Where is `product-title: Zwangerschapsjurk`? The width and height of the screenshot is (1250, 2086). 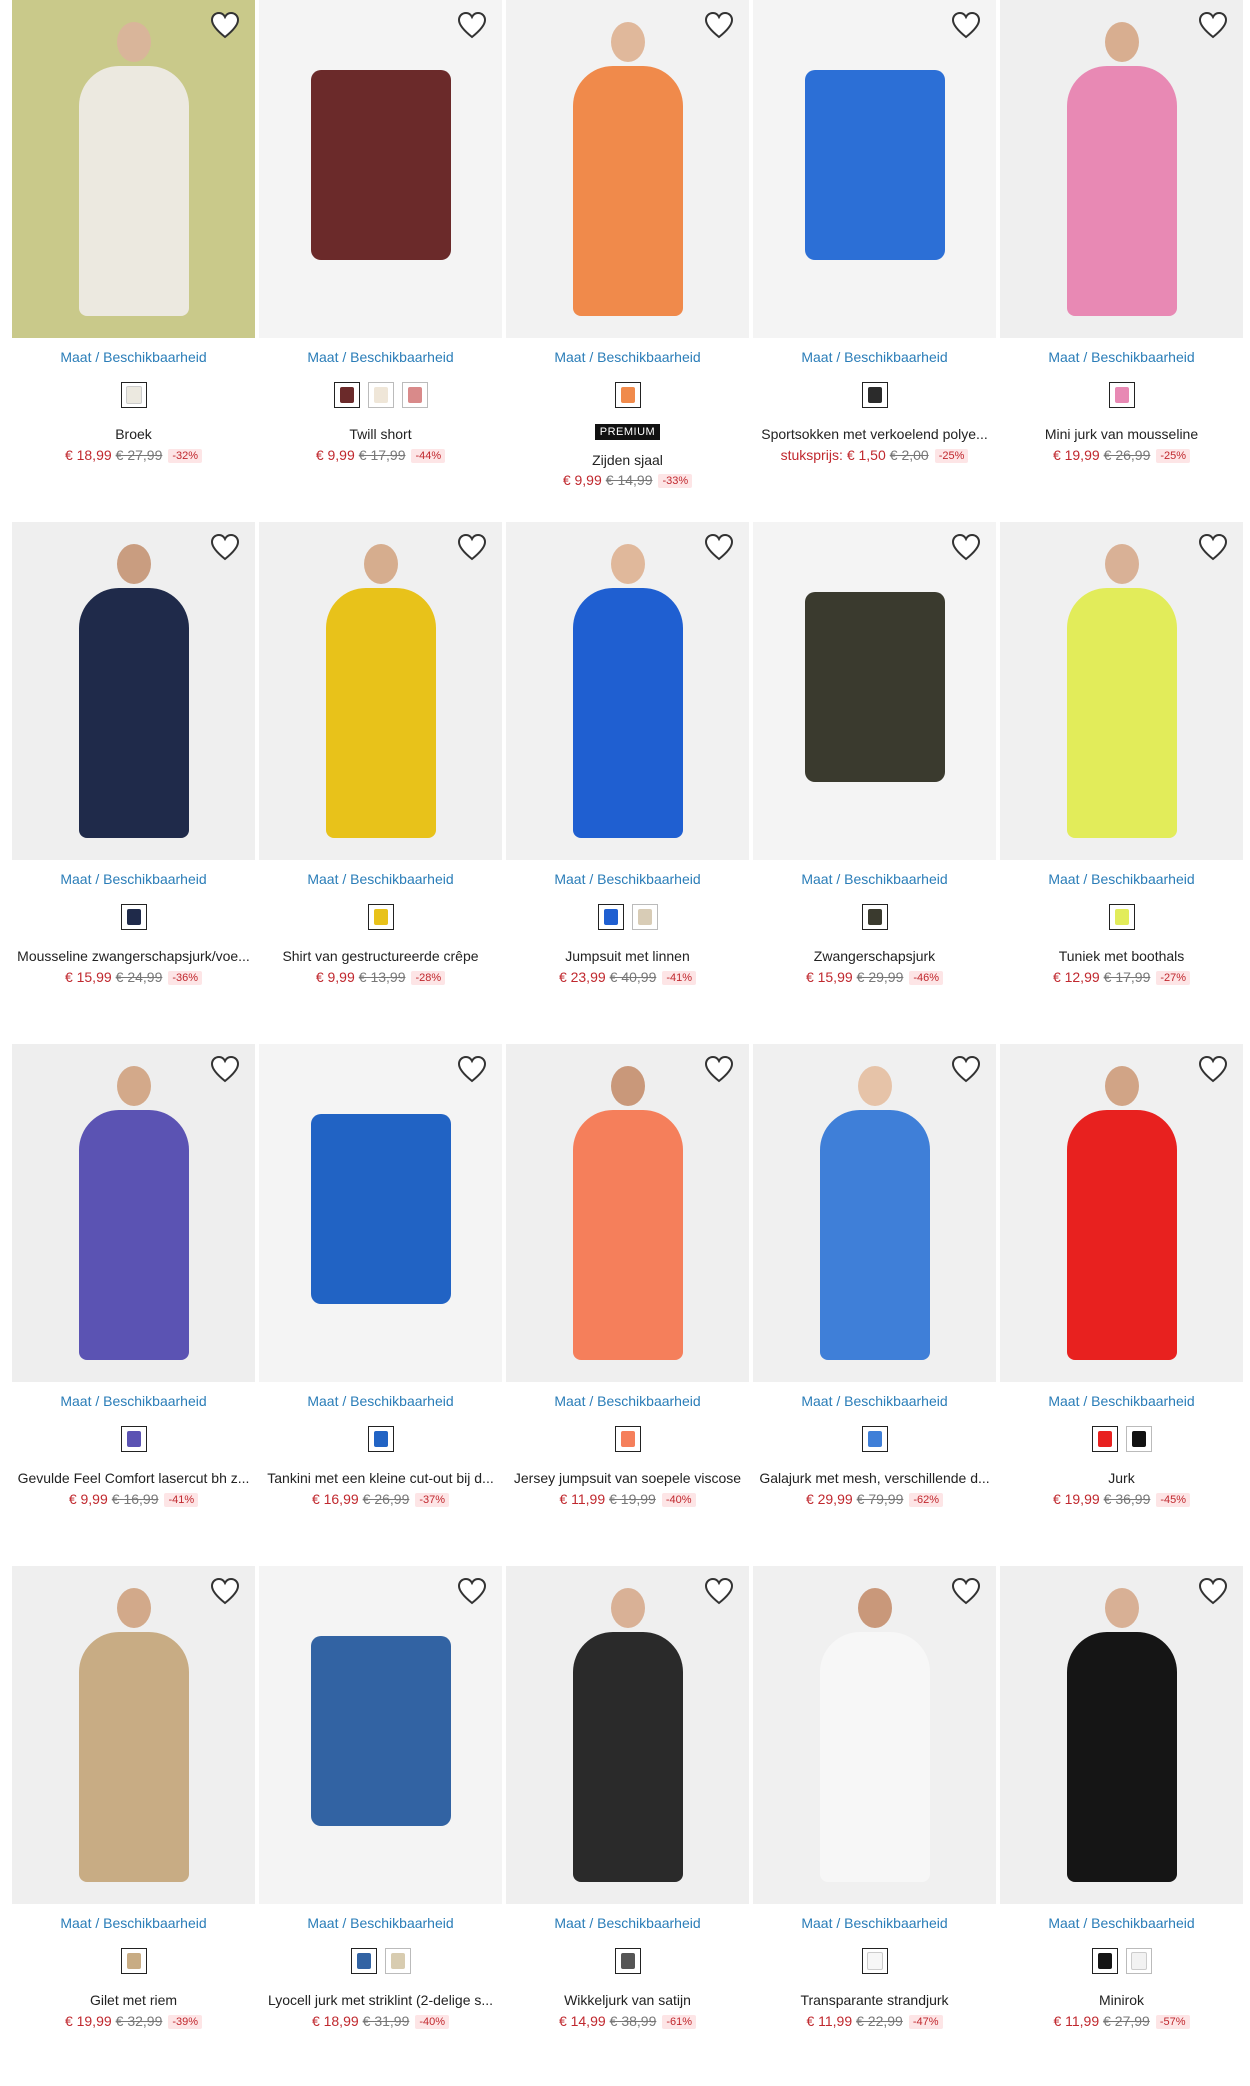 product-title: Zwangerschapsjurk is located at coordinates (874, 956).